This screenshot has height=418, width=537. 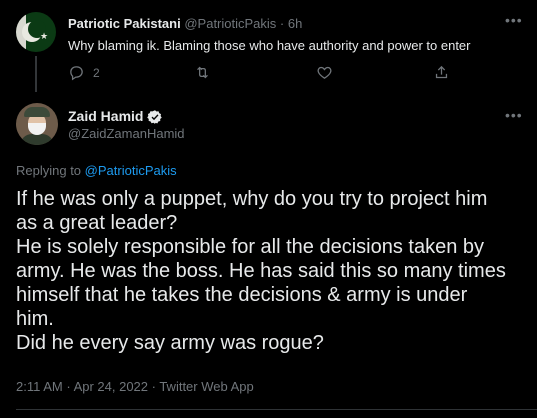 What do you see at coordinates (36, 74) in the screenshot?
I see `thread-line` at bounding box center [36, 74].